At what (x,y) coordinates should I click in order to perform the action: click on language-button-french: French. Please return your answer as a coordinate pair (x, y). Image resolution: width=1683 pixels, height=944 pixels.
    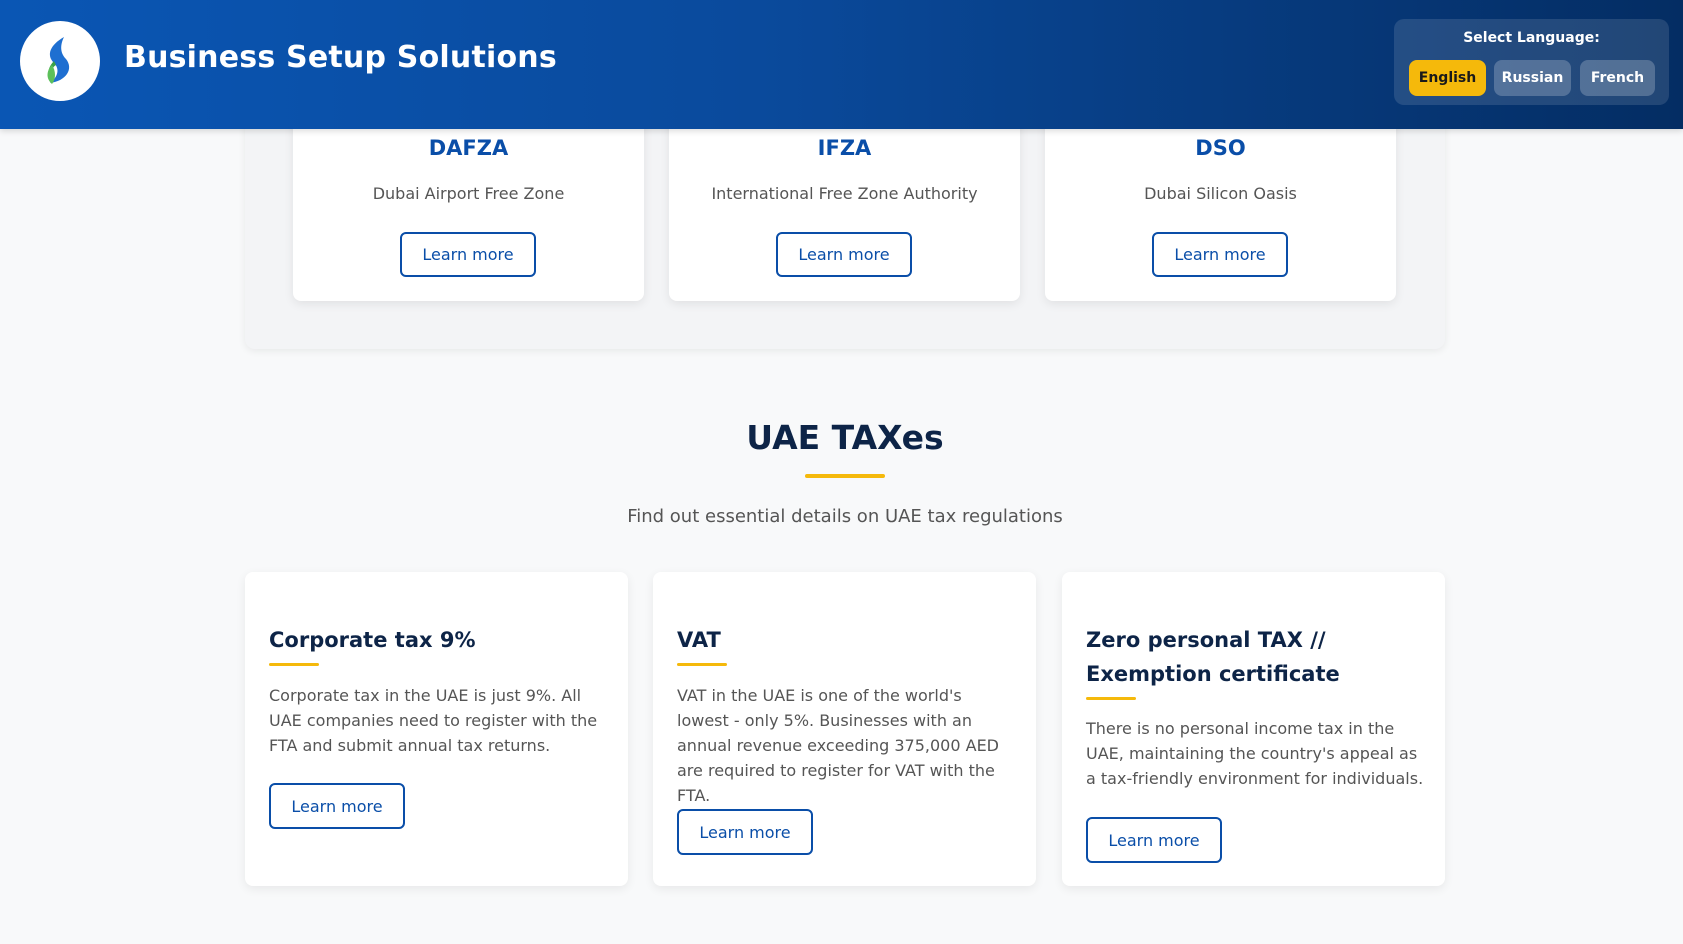
    Looking at the image, I should click on (1617, 78).